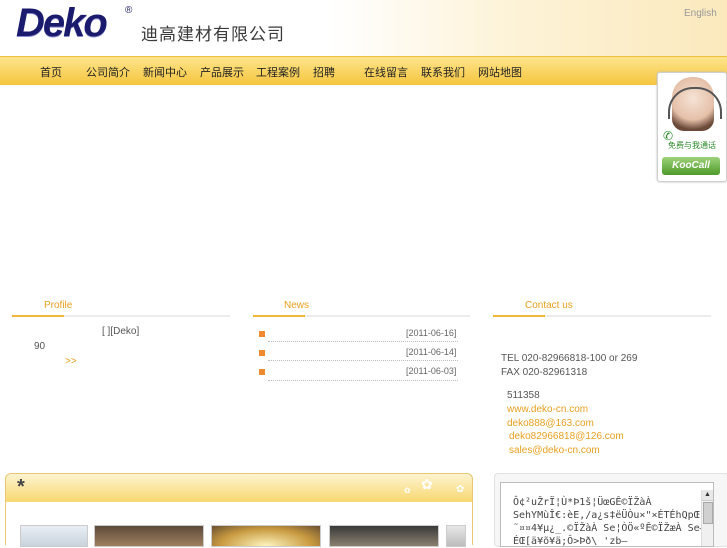 The width and height of the screenshot is (727, 548). I want to click on profile-text-1: [ ][Deko], so click(121, 331).